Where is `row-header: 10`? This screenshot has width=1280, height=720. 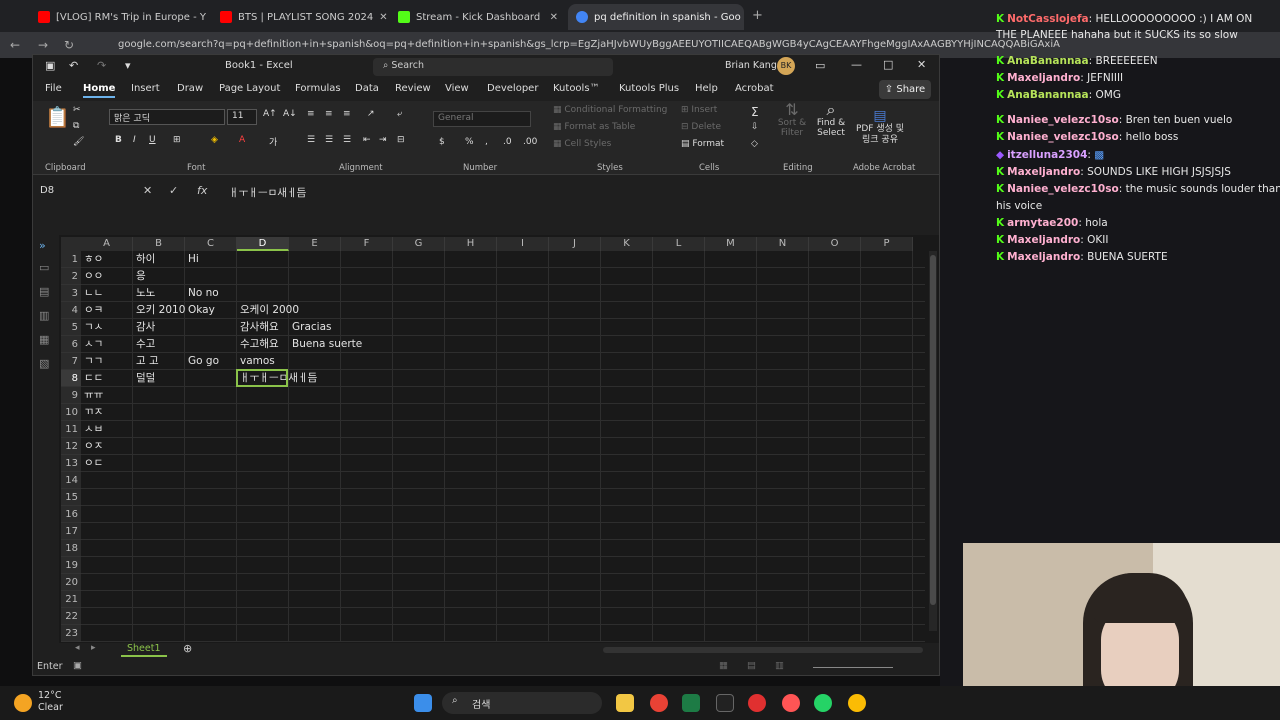
row-header: 10 is located at coordinates (71, 412).